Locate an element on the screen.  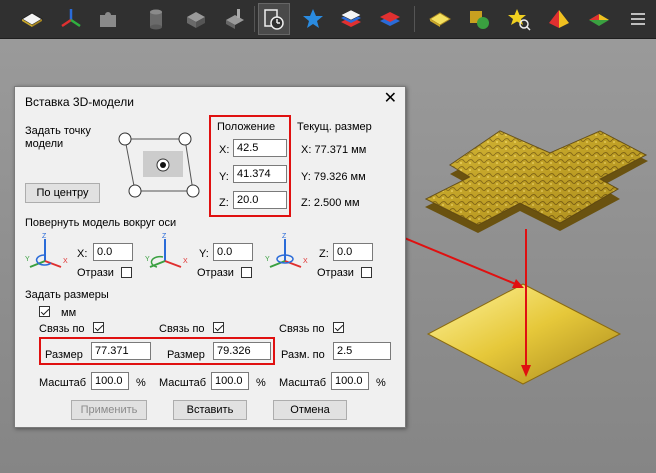
rotate-x-label: X: is located at coordinates (82, 254).